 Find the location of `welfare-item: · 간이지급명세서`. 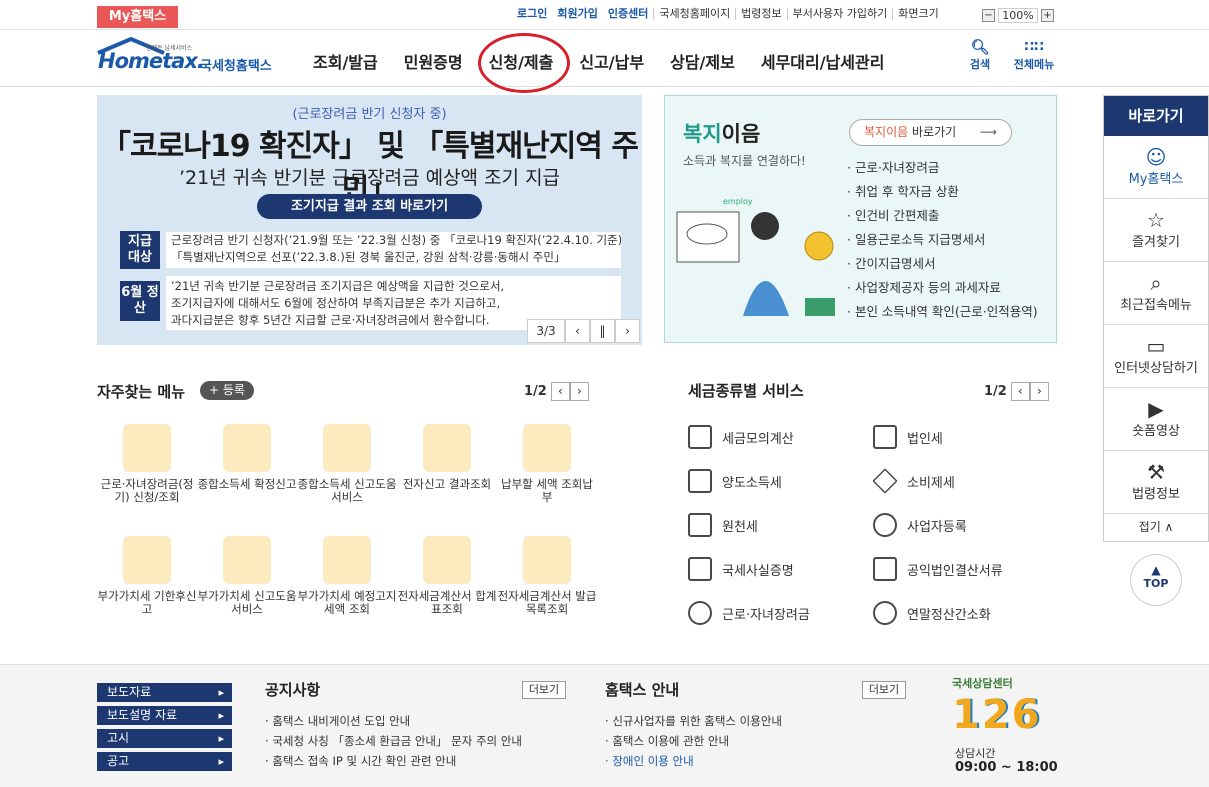

welfare-item: · 간이지급명세서 is located at coordinates (942, 264).